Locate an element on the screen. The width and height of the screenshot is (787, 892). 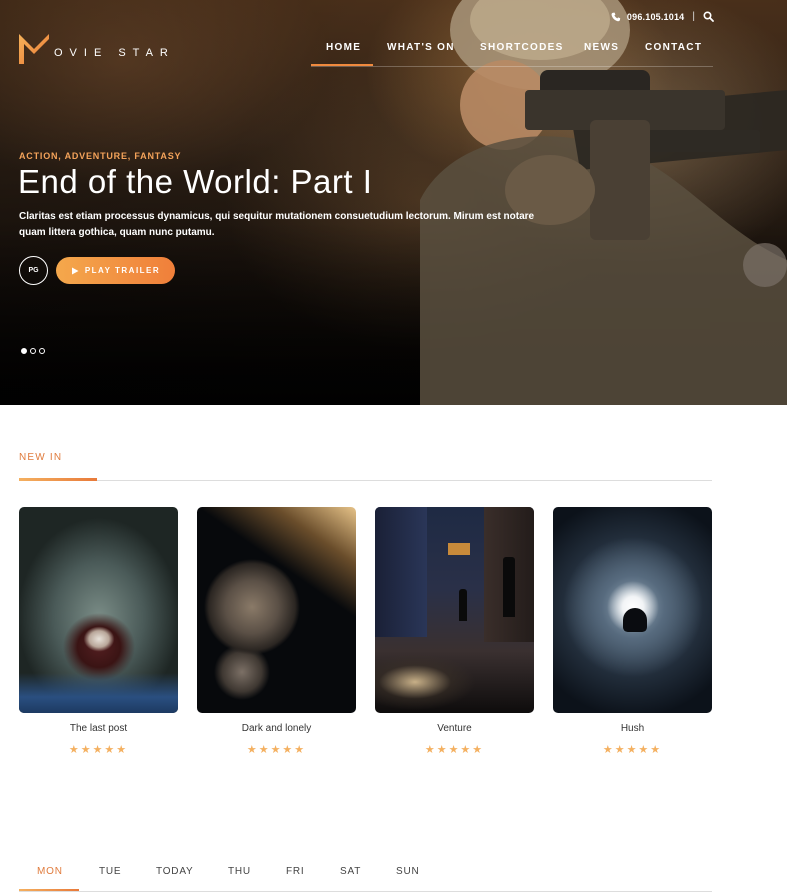
tab-fri: FRI is located at coordinates (295, 871).